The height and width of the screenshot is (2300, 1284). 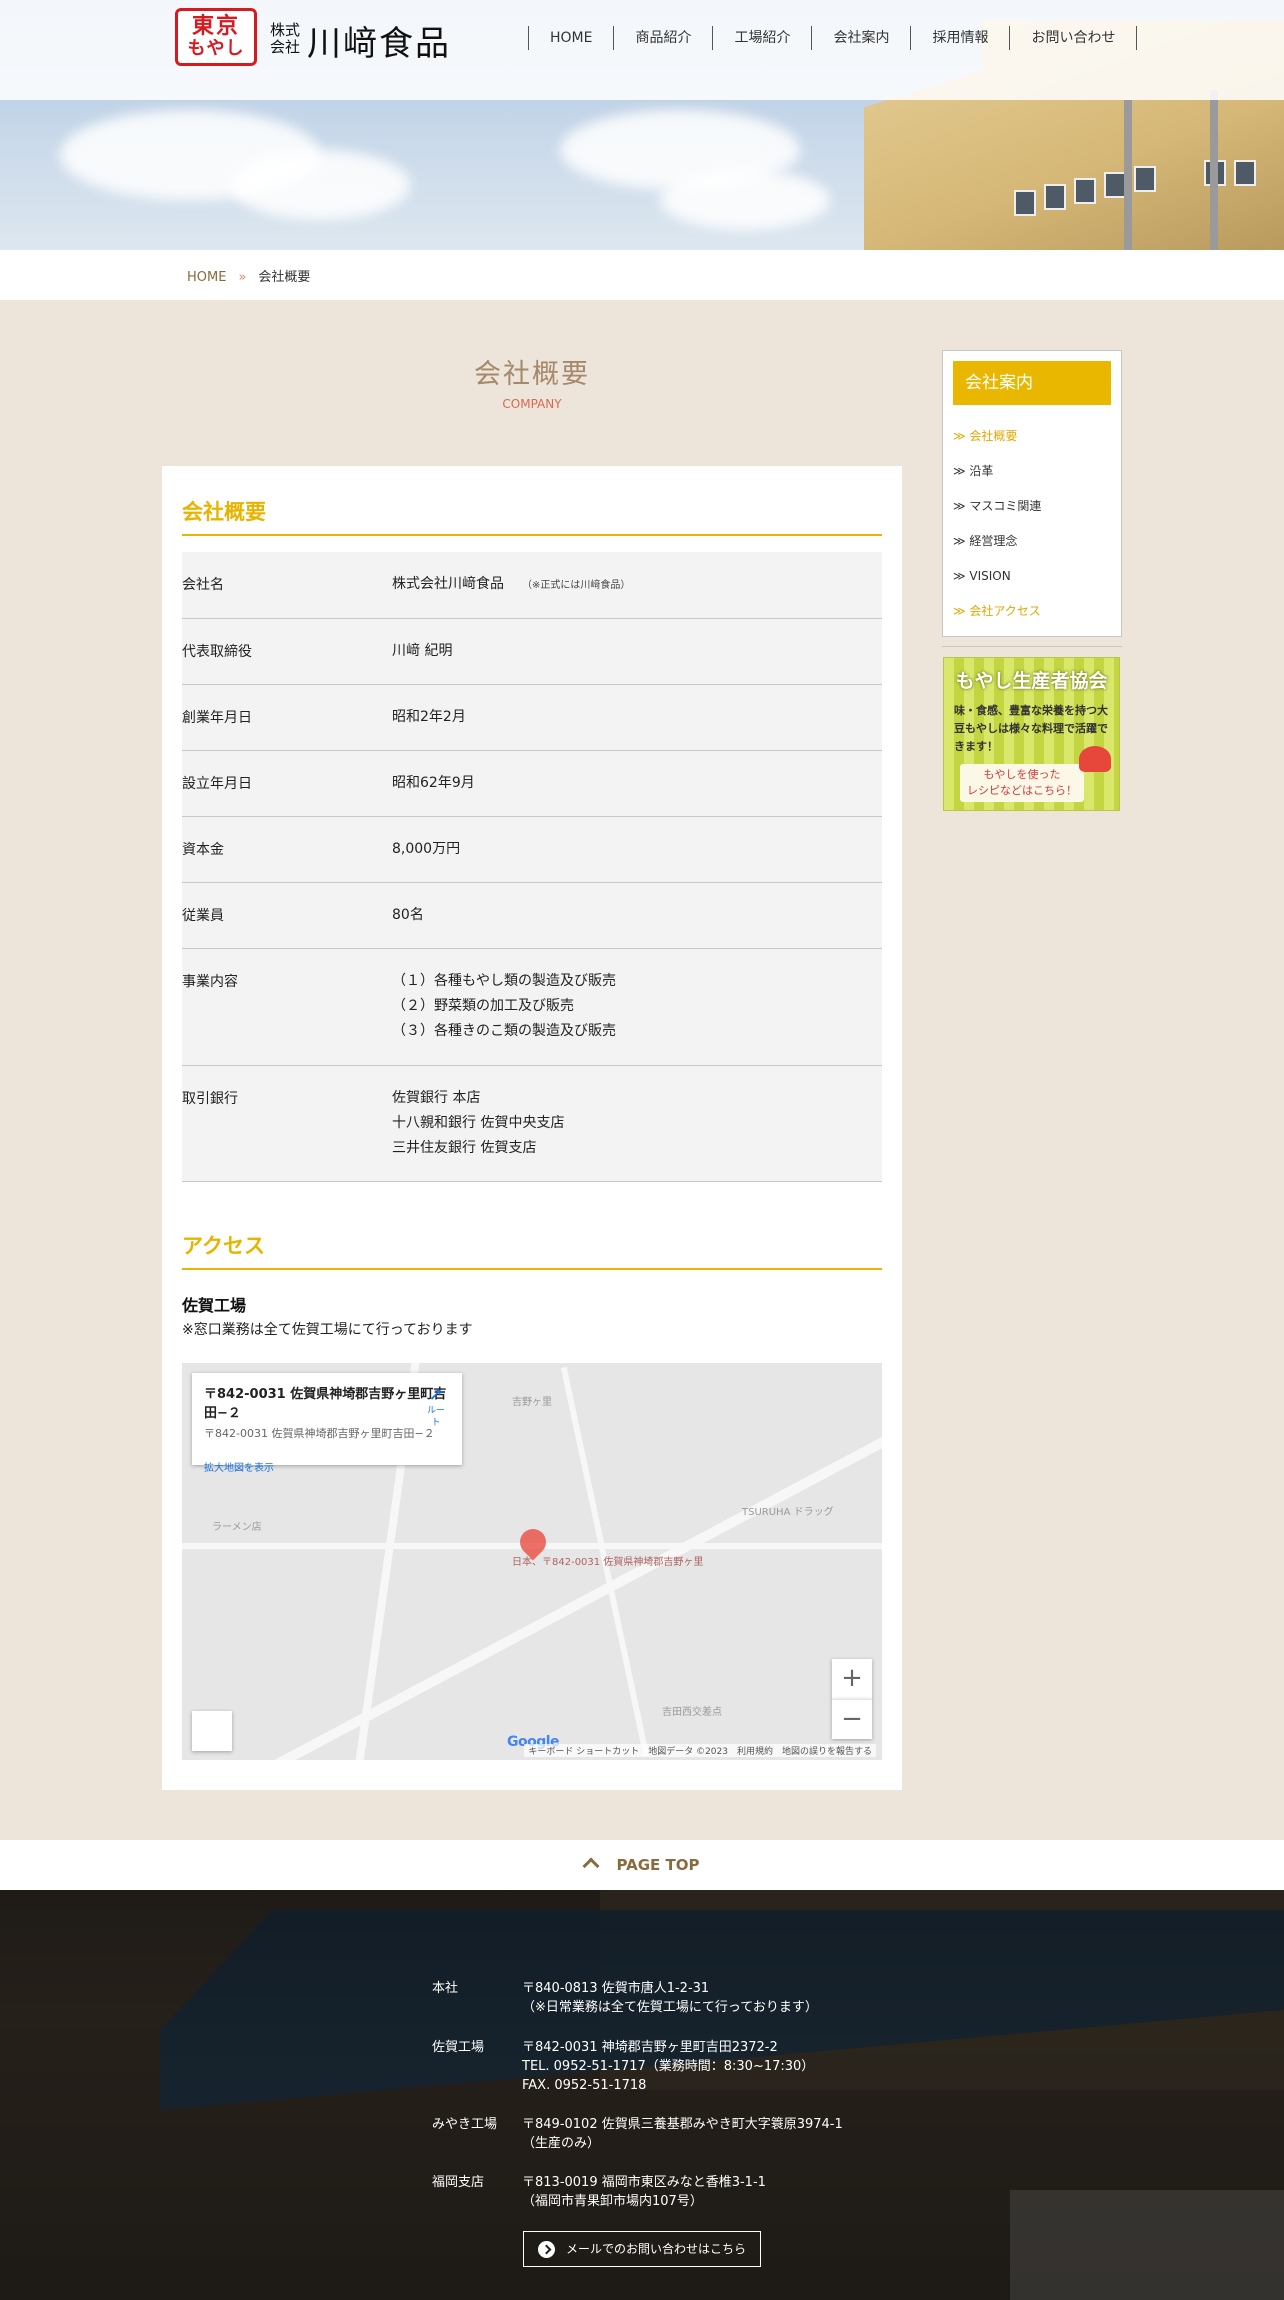 I want to click on footer-office-label: みやき工場, so click(x=465, y=2124).